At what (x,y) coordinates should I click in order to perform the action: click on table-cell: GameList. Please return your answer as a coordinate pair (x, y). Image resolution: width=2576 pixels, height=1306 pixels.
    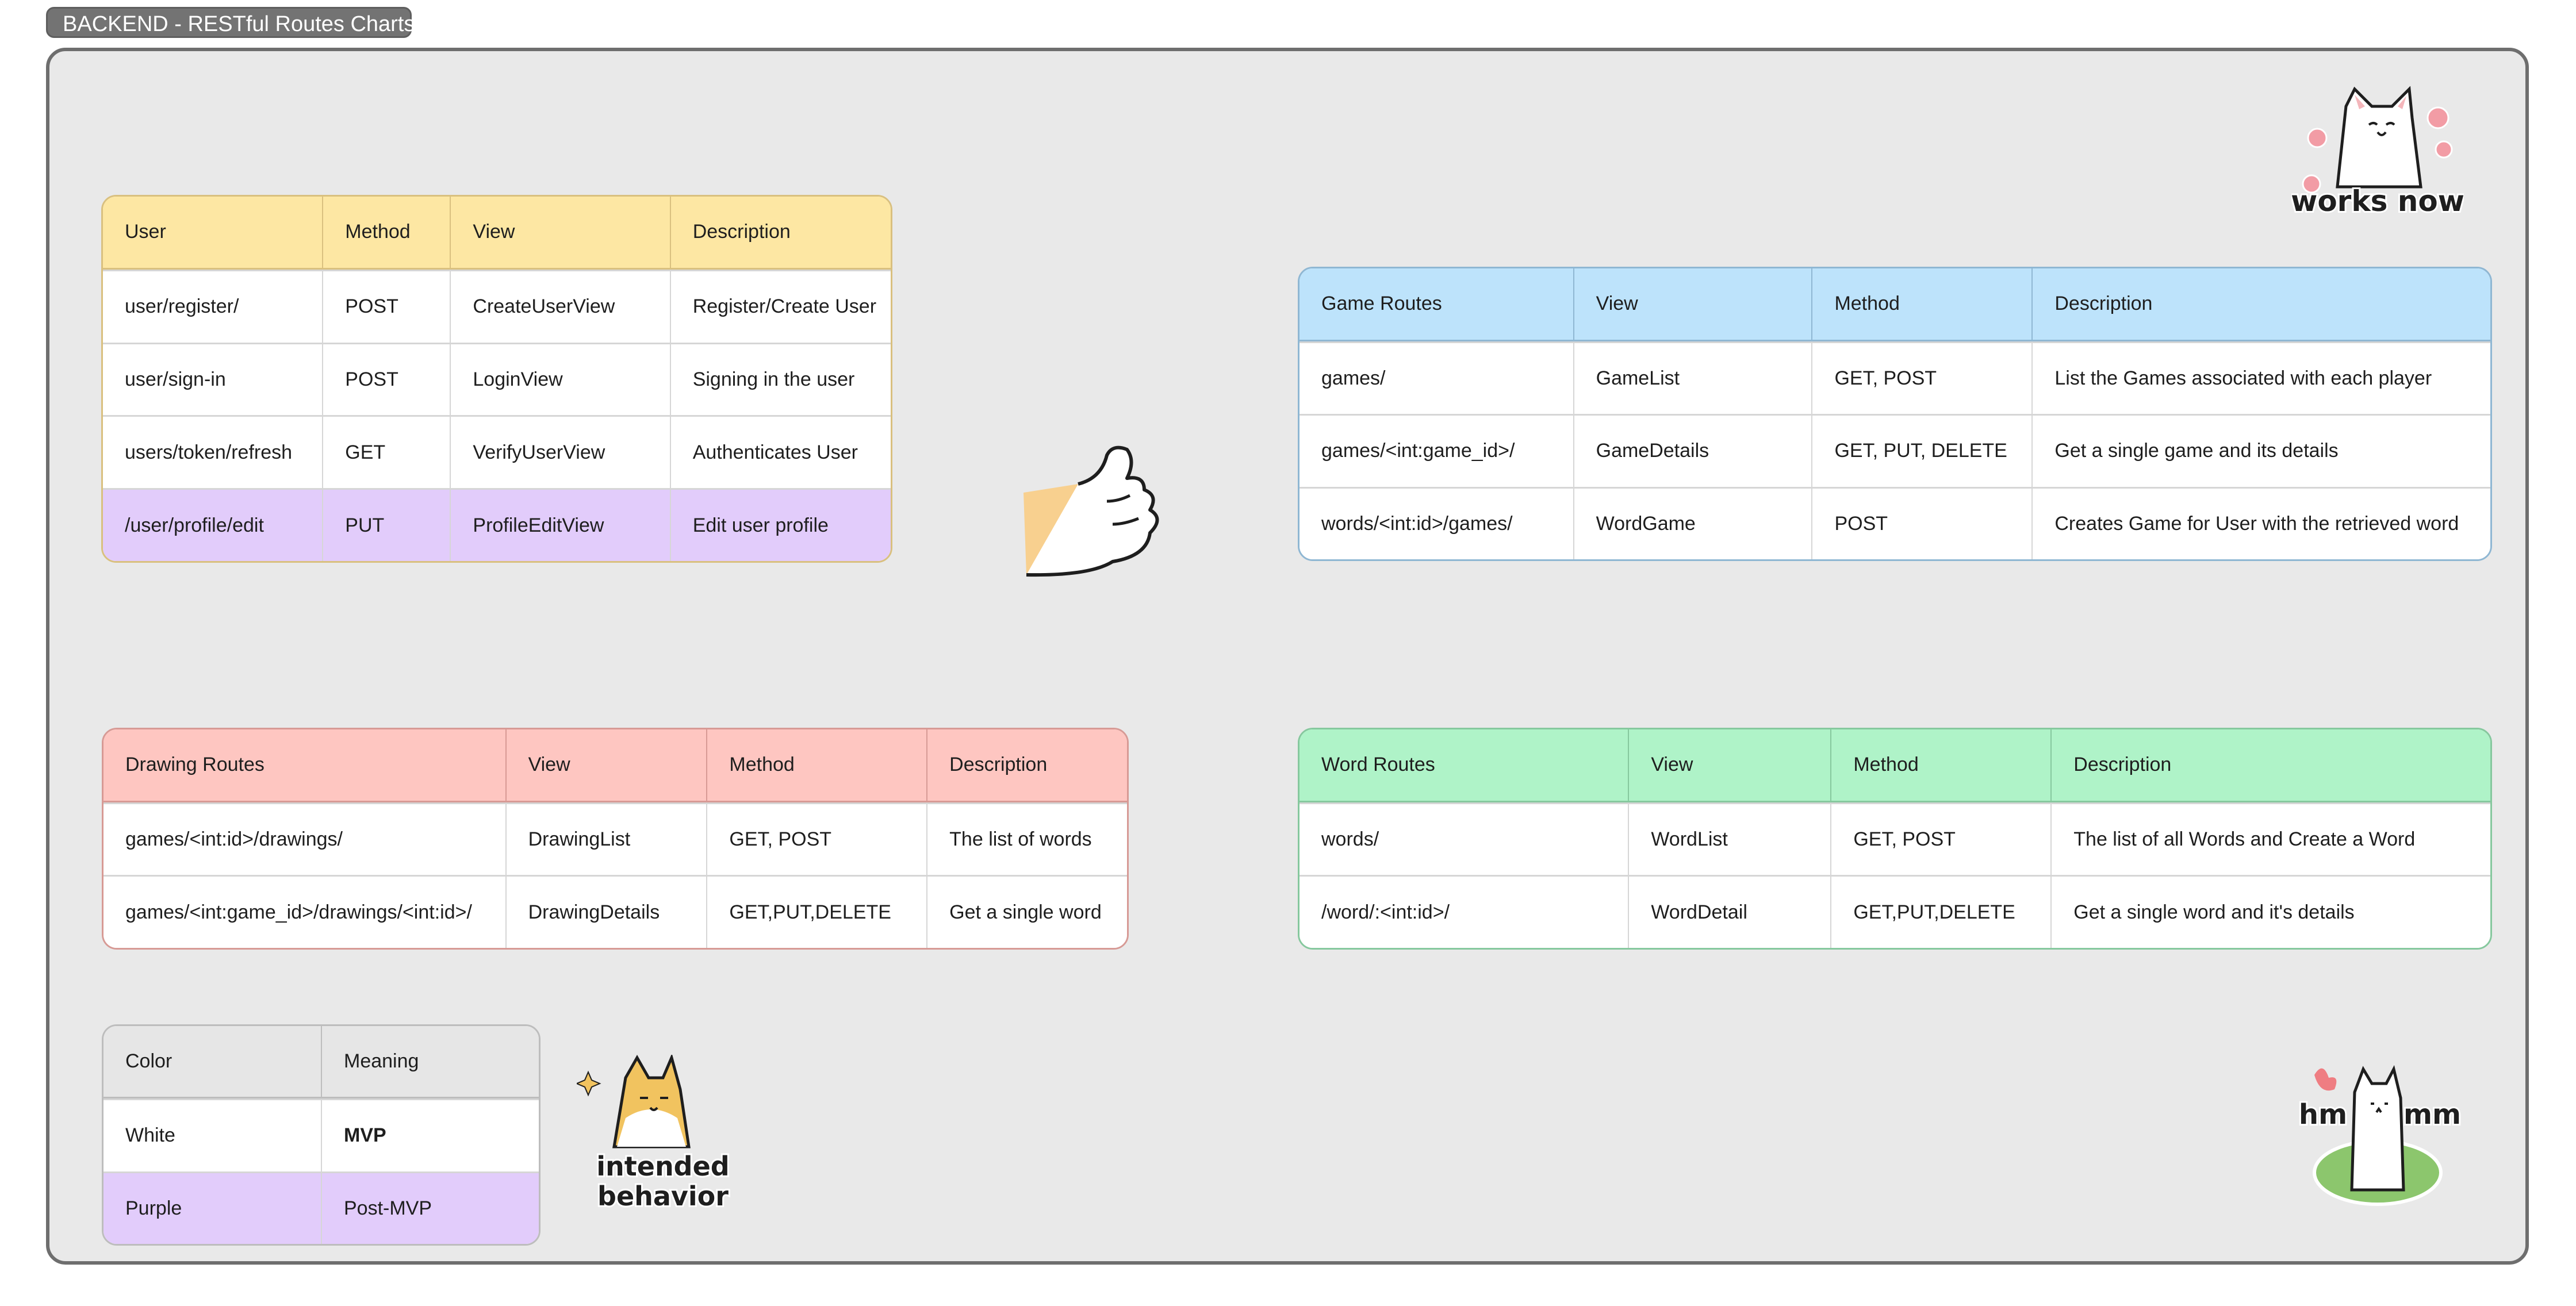
    Looking at the image, I should click on (1692, 379).